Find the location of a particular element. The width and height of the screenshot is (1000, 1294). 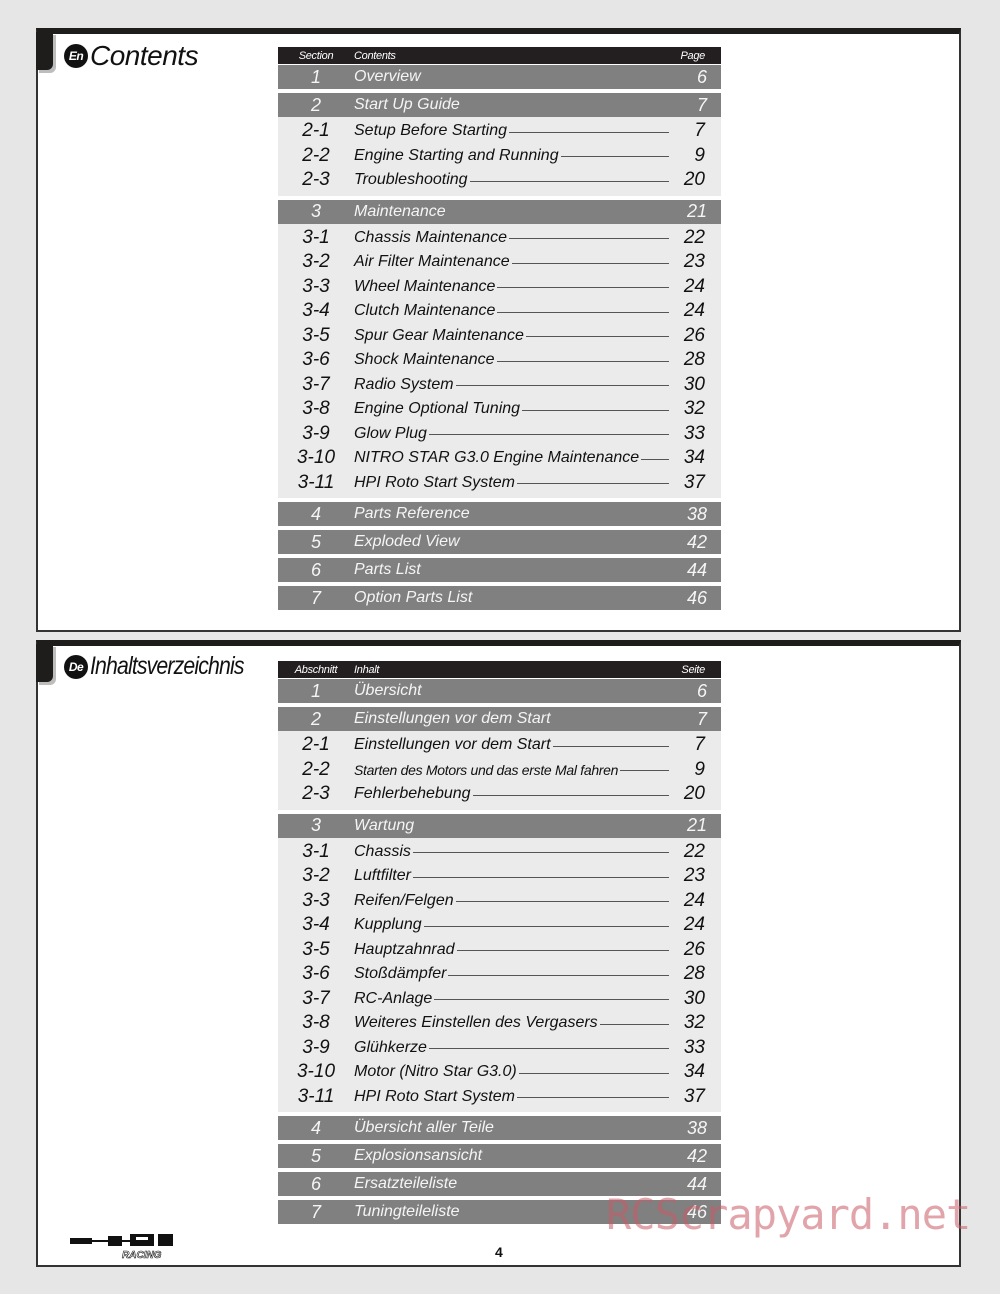

toc-subsection-row: 3-9 Glühkerze 33 is located at coordinates (499, 1048).